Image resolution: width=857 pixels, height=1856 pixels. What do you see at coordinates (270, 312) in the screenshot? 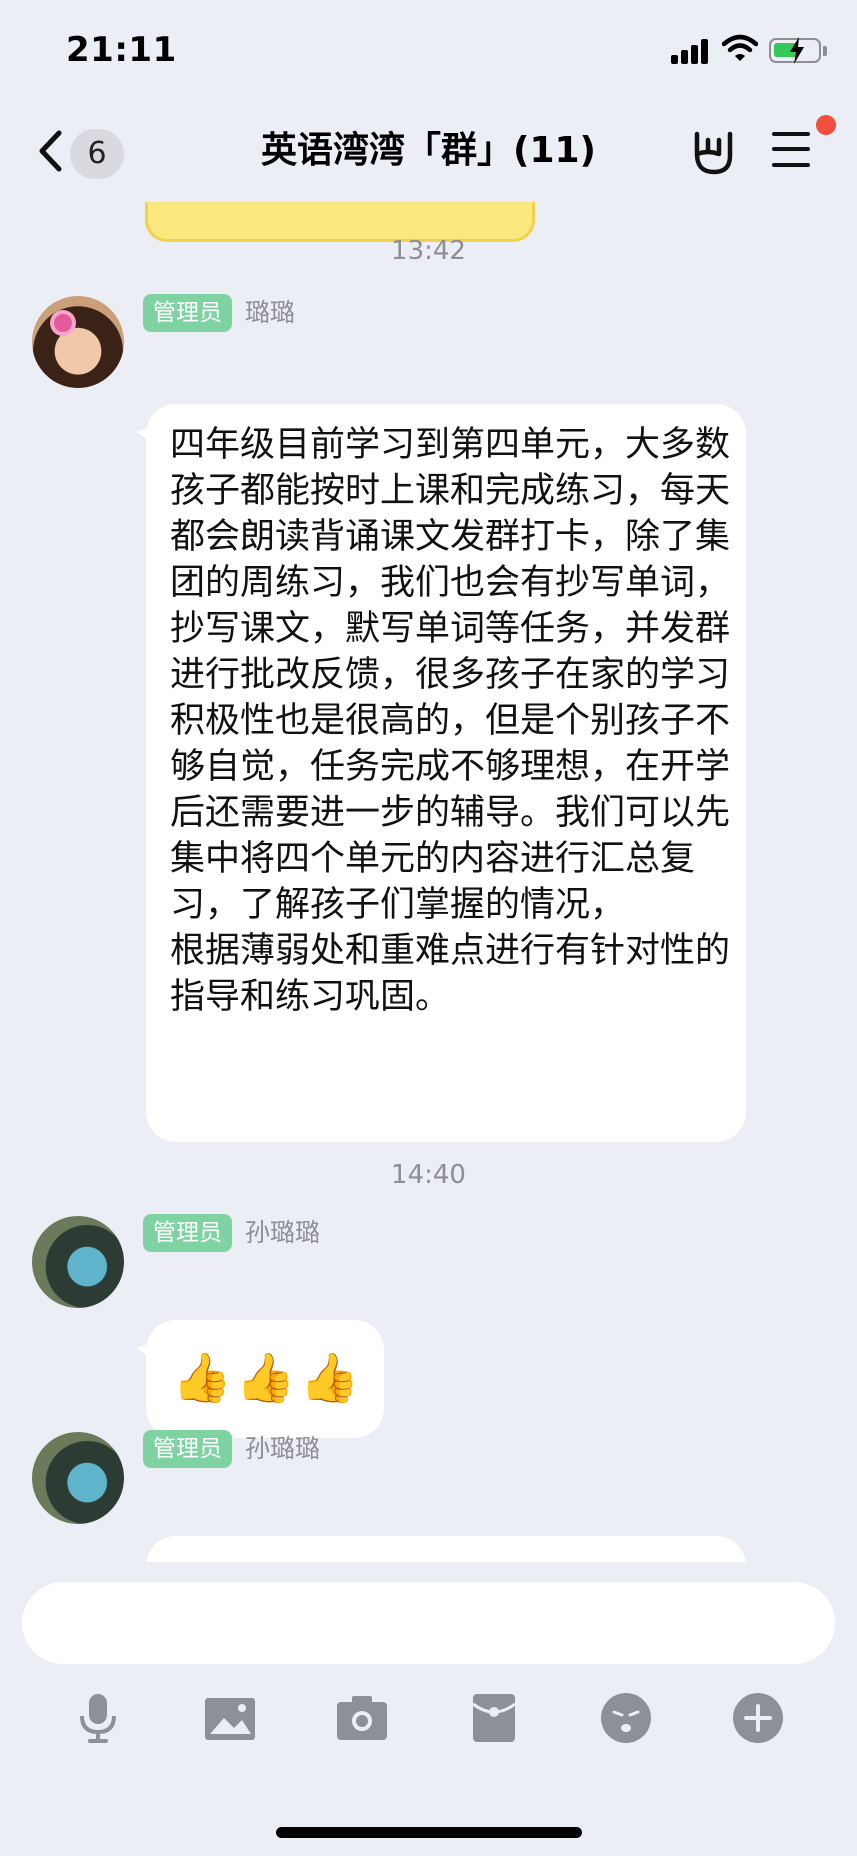
I see `sender-name: 璐璐` at bounding box center [270, 312].